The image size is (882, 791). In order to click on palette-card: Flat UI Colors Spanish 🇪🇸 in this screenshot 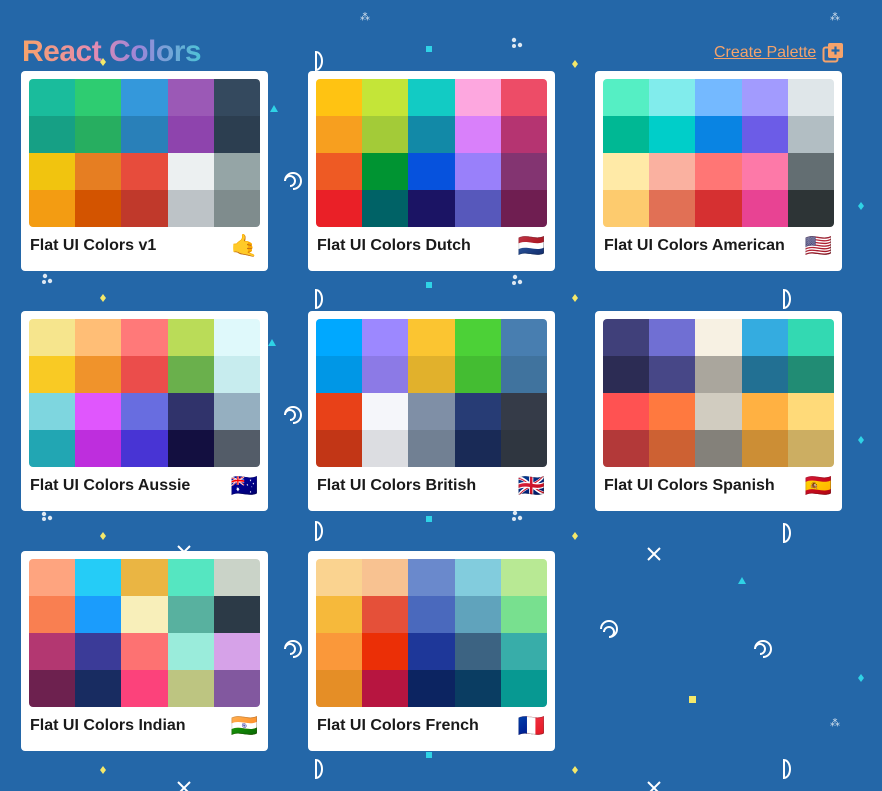, I will do `click(718, 411)`.